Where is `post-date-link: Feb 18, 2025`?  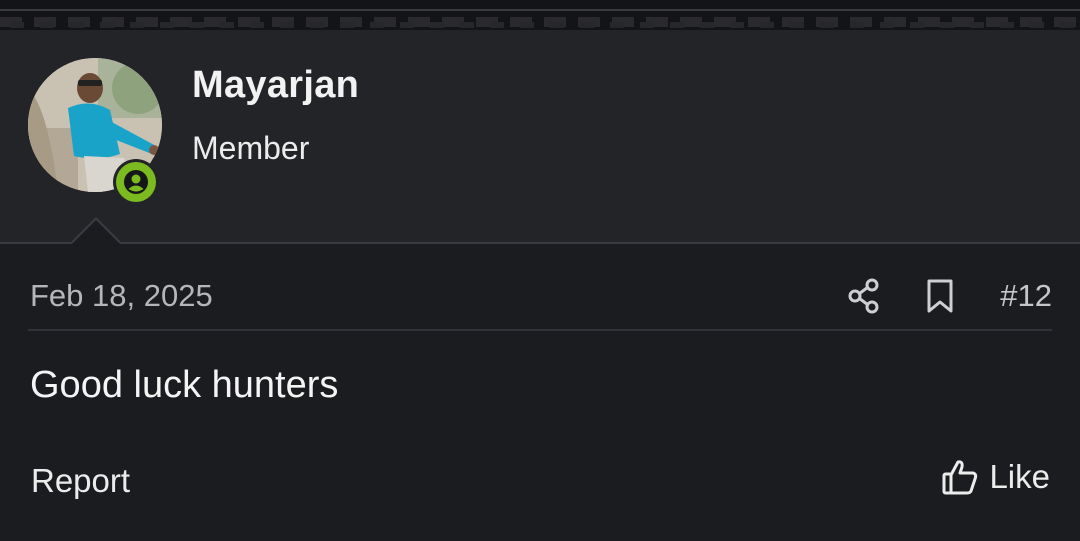
post-date-link: Feb 18, 2025 is located at coordinates (121, 296).